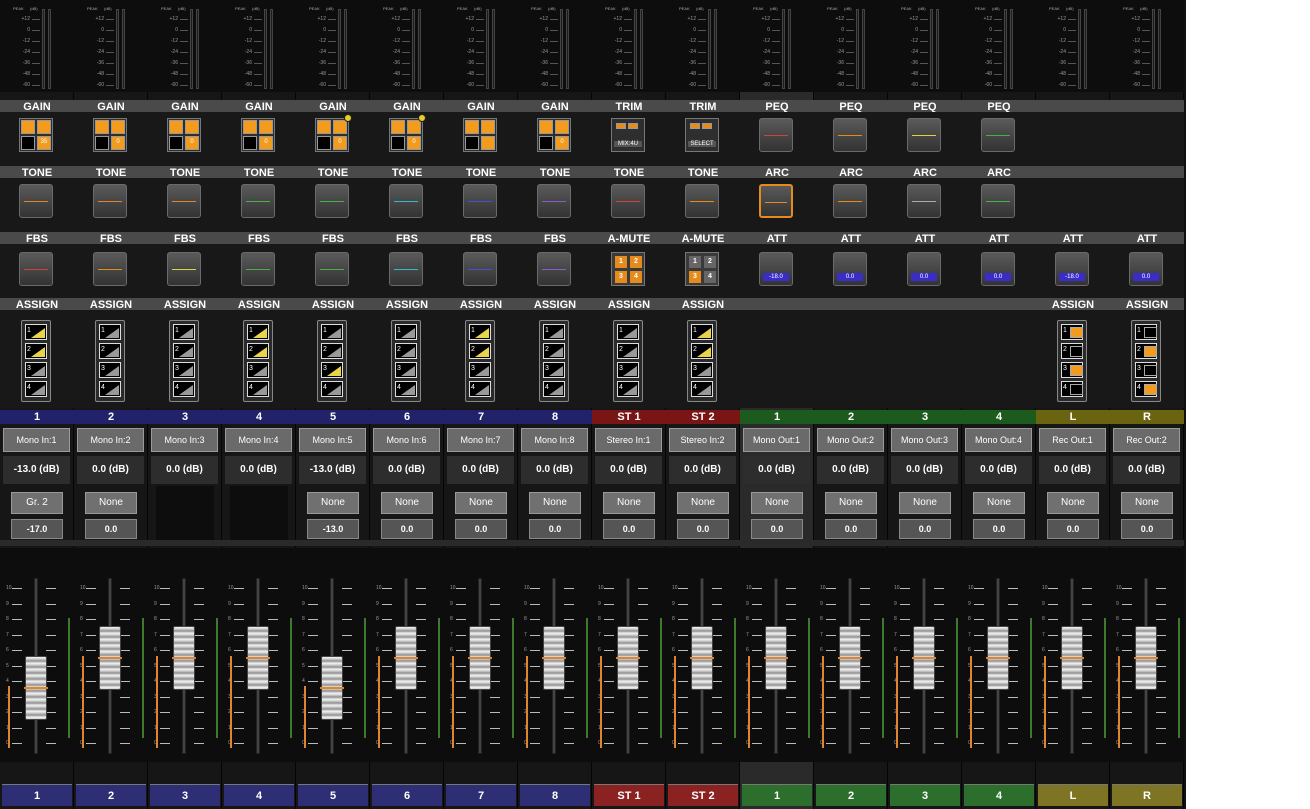  Describe the element at coordinates (554, 440) in the screenshot. I see `channel-name-button: Mono In:8` at that location.